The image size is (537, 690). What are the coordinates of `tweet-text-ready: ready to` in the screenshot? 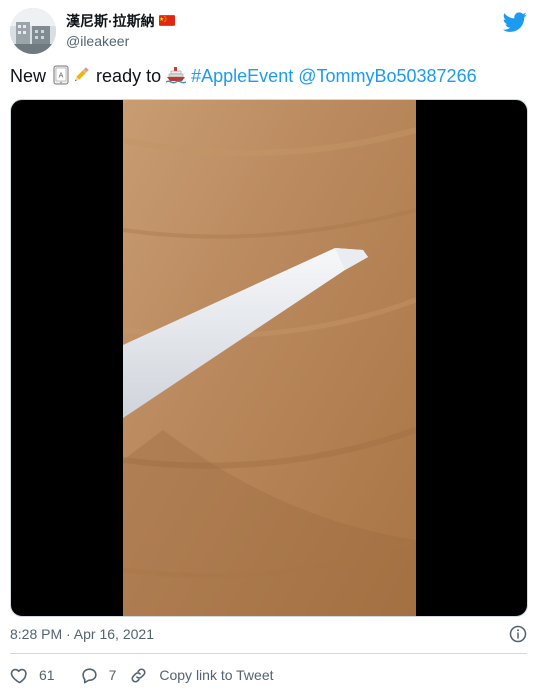 It's located at (129, 76).